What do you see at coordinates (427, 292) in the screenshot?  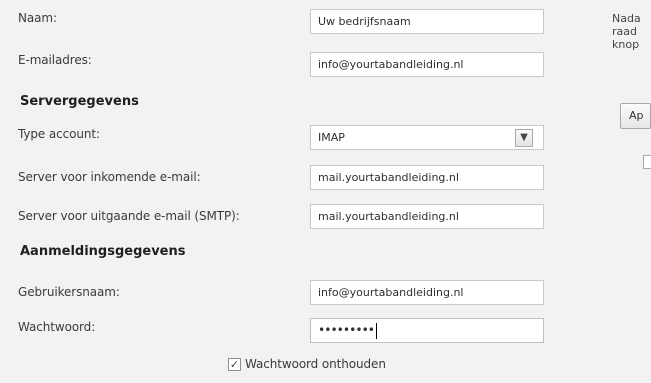 I see `username-input: info@yourtabandleiding.nl` at bounding box center [427, 292].